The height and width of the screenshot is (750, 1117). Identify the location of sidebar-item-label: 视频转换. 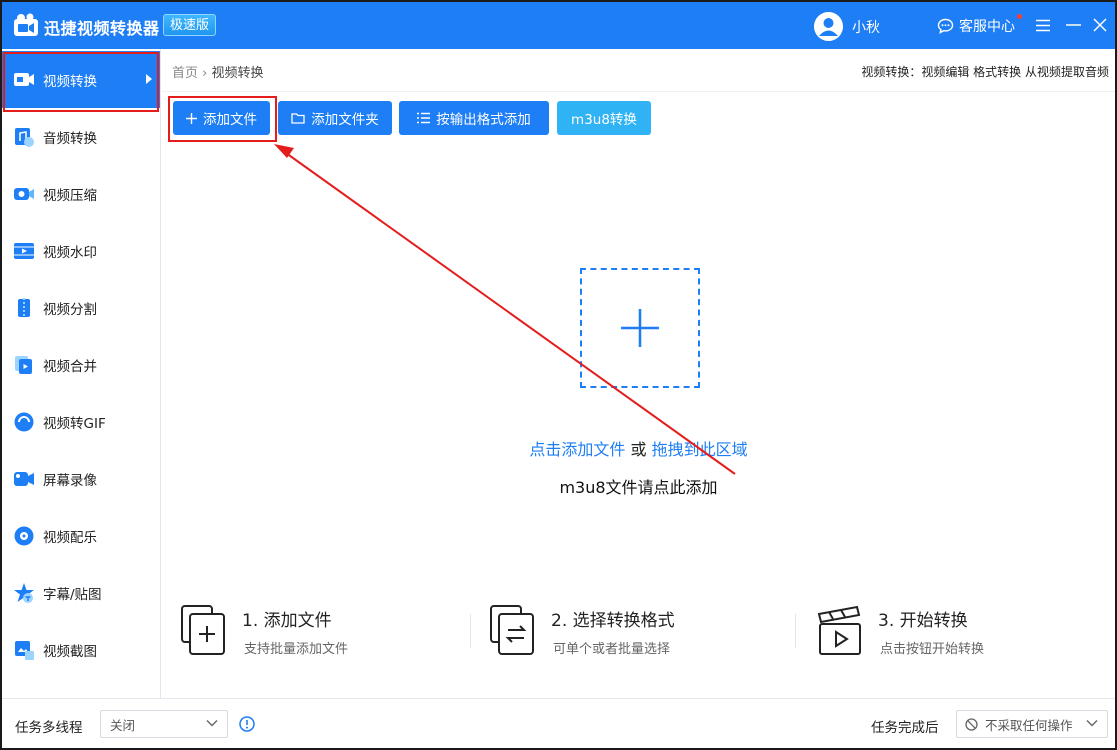
(70, 81).